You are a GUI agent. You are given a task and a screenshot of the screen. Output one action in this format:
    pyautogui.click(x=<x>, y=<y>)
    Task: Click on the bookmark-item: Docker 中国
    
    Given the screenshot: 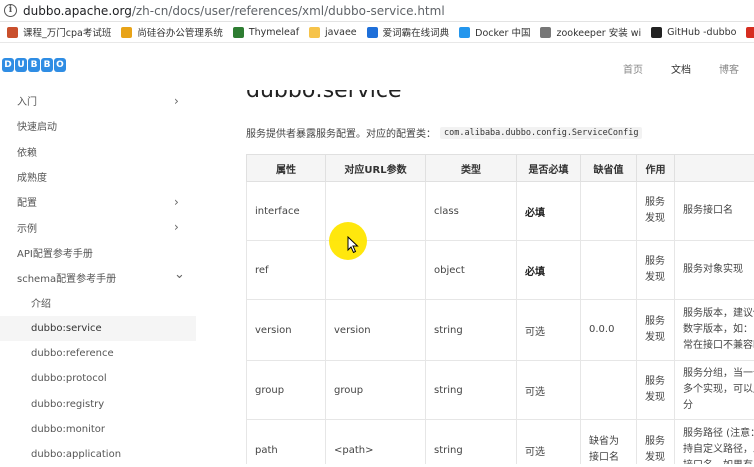 What is the action you would take?
    pyautogui.click(x=494, y=32)
    